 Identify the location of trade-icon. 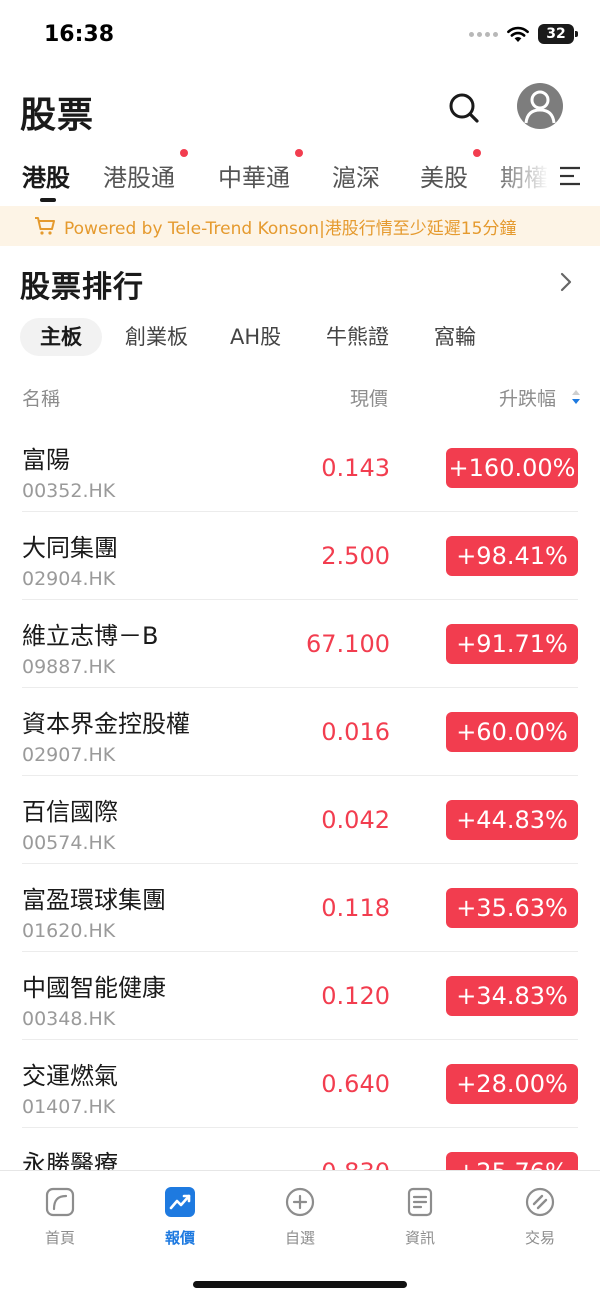
(540, 1202).